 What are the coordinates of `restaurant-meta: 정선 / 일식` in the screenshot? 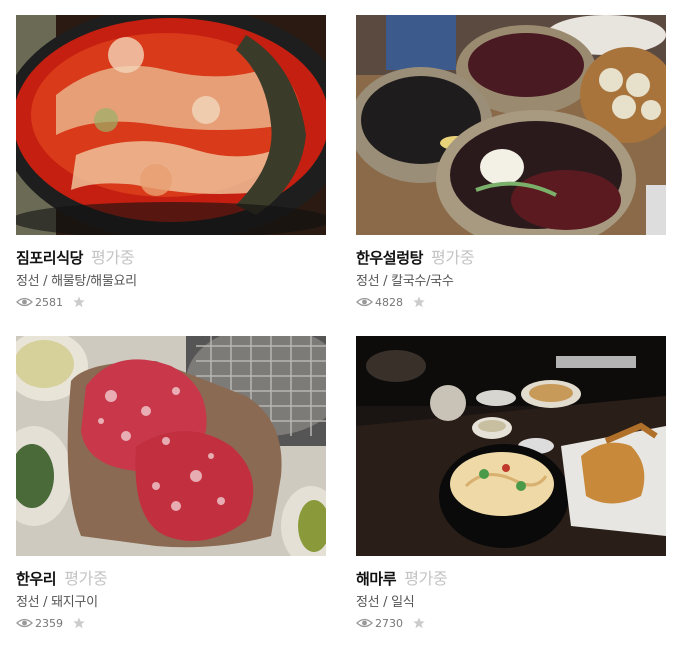 It's located at (385, 600).